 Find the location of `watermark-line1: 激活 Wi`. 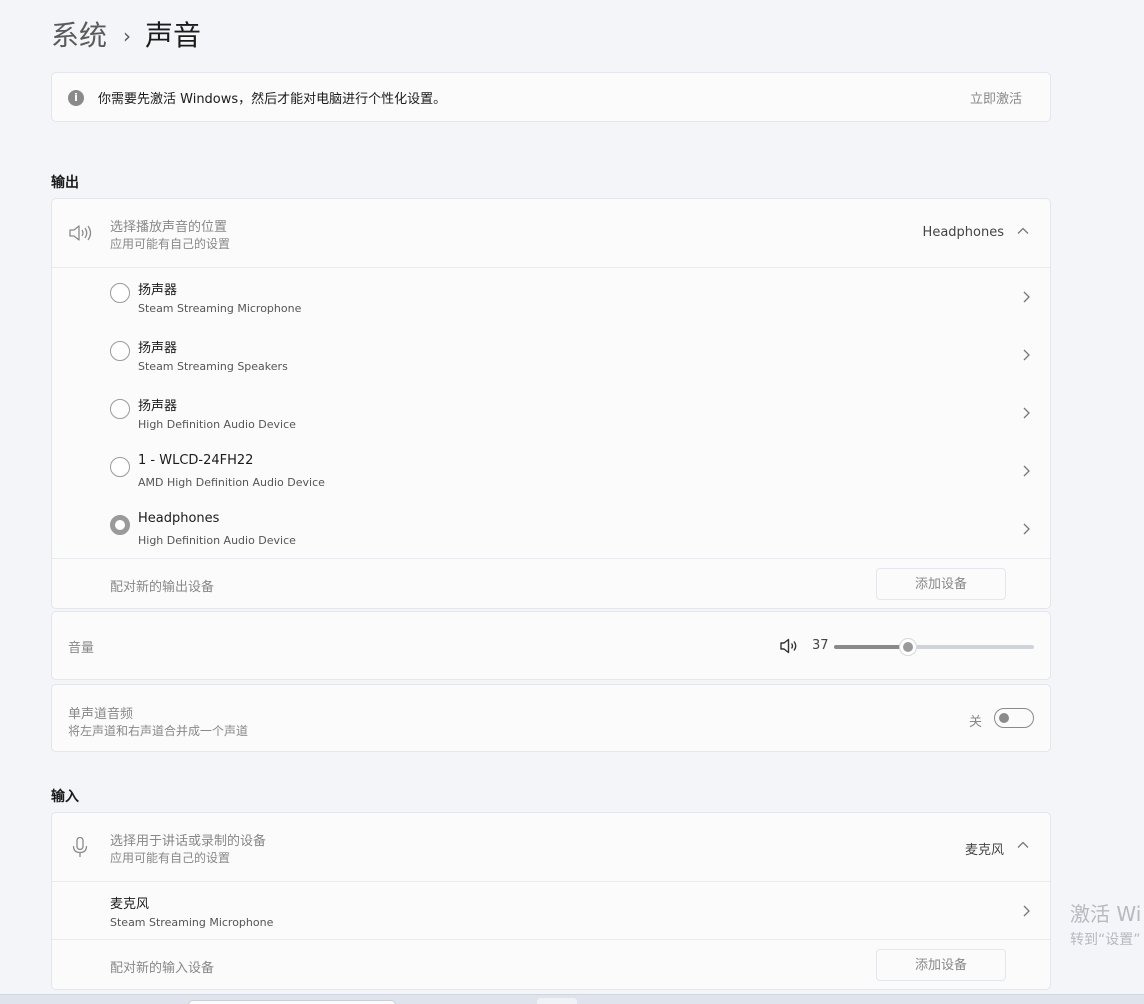

watermark-line1: 激活 Wi is located at coordinates (1106, 914).